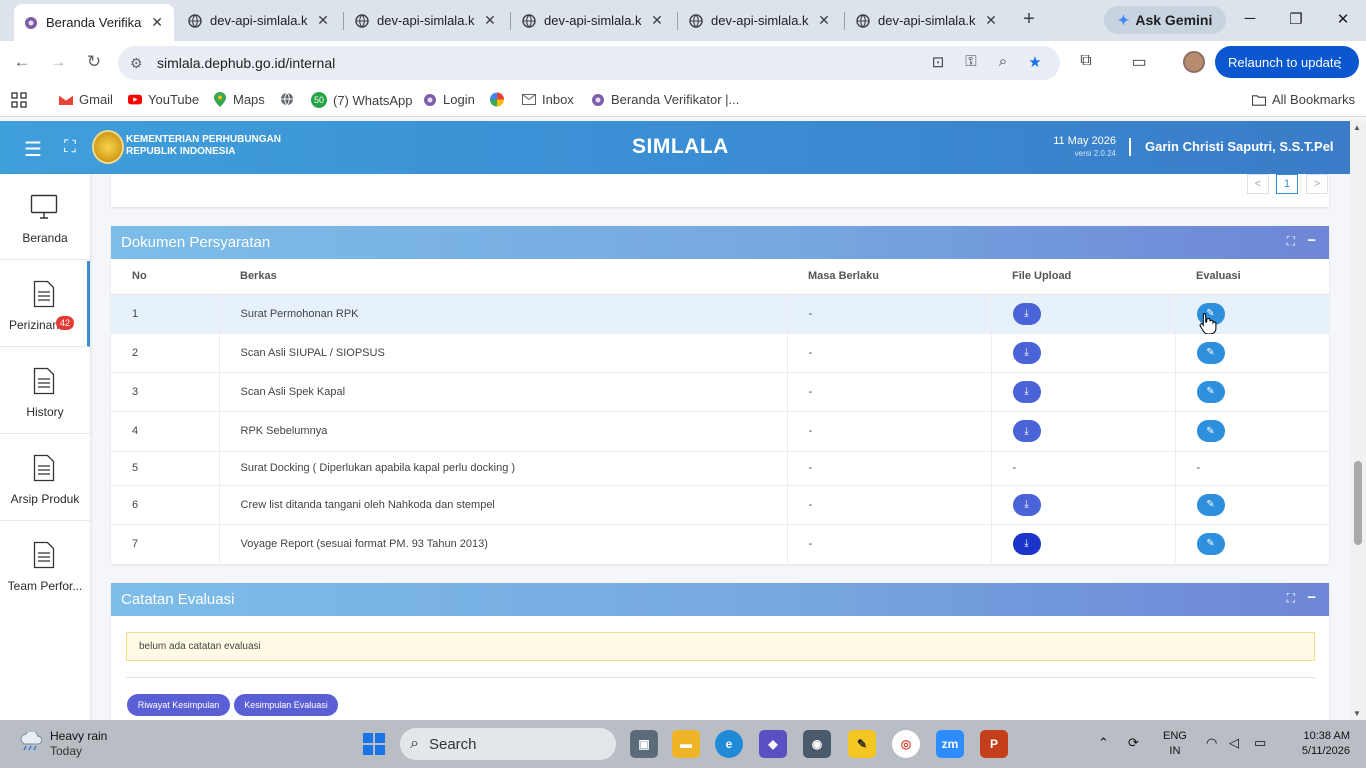  I want to click on minimize-button: ─, so click(1250, 18).